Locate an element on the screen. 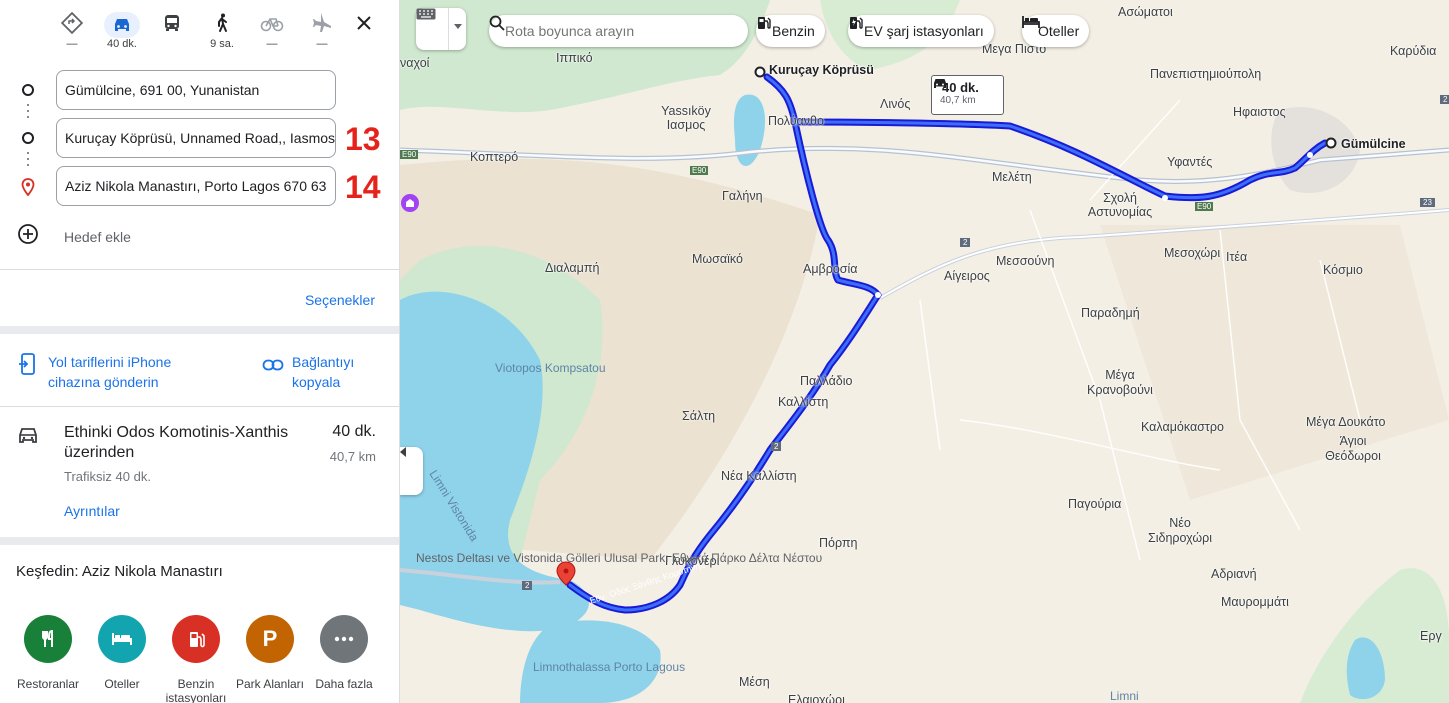  send-to-phone-button: Yol tariflerini iPhone cihazına gönderin is located at coordinates (108, 372).